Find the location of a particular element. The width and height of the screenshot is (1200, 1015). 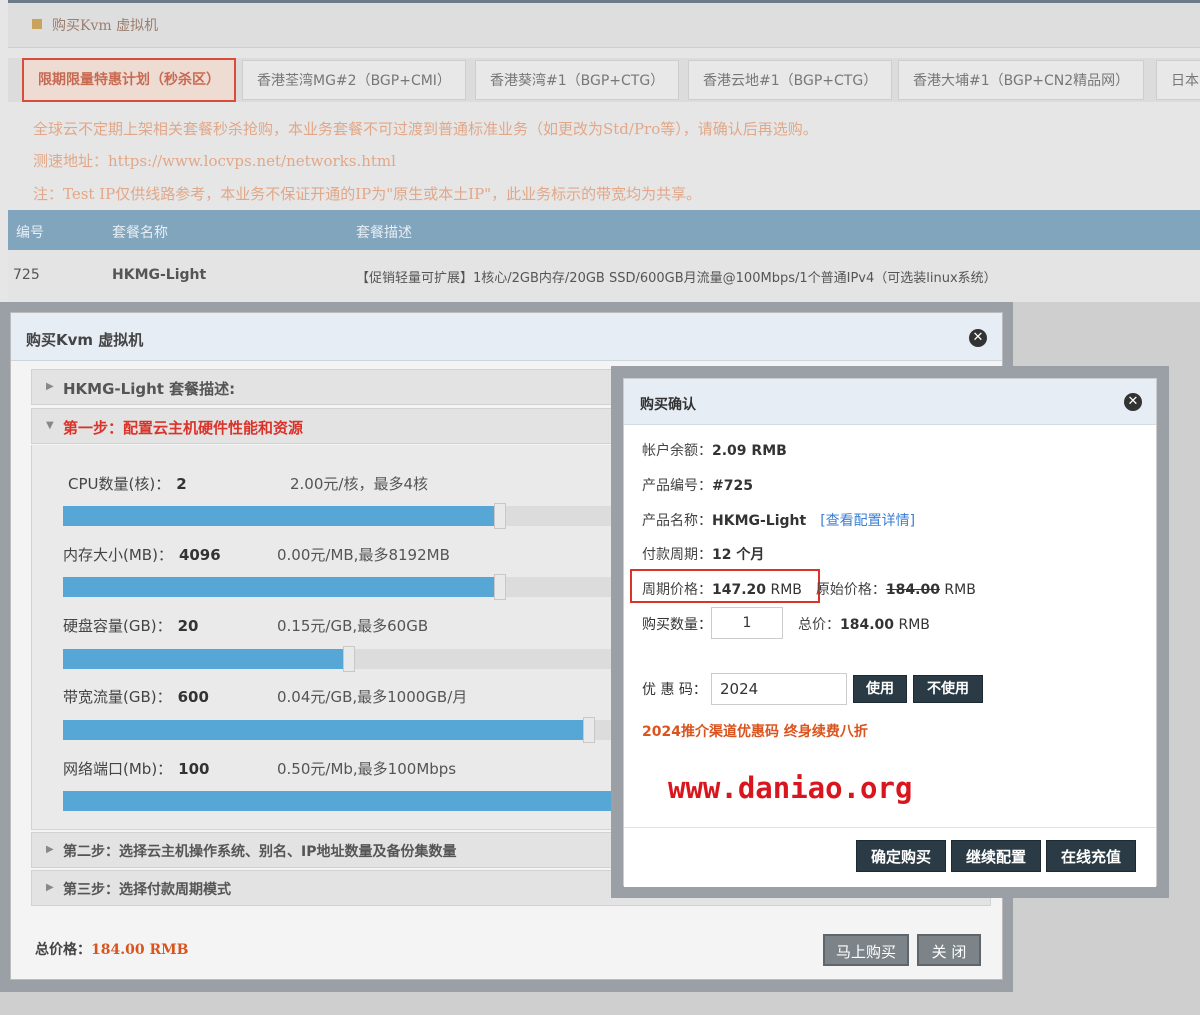

total-row: 总价：184.00 RMB is located at coordinates (864, 625).